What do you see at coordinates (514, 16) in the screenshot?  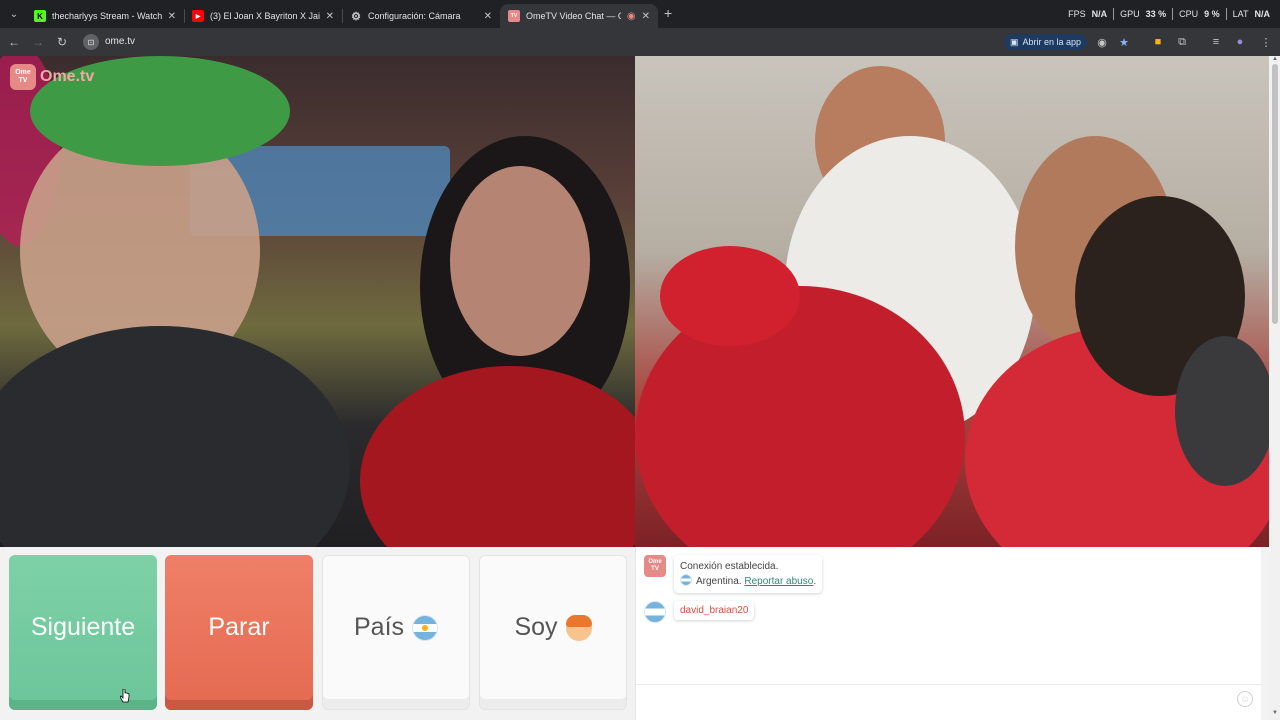 I see `ometv-icon: TV` at bounding box center [514, 16].